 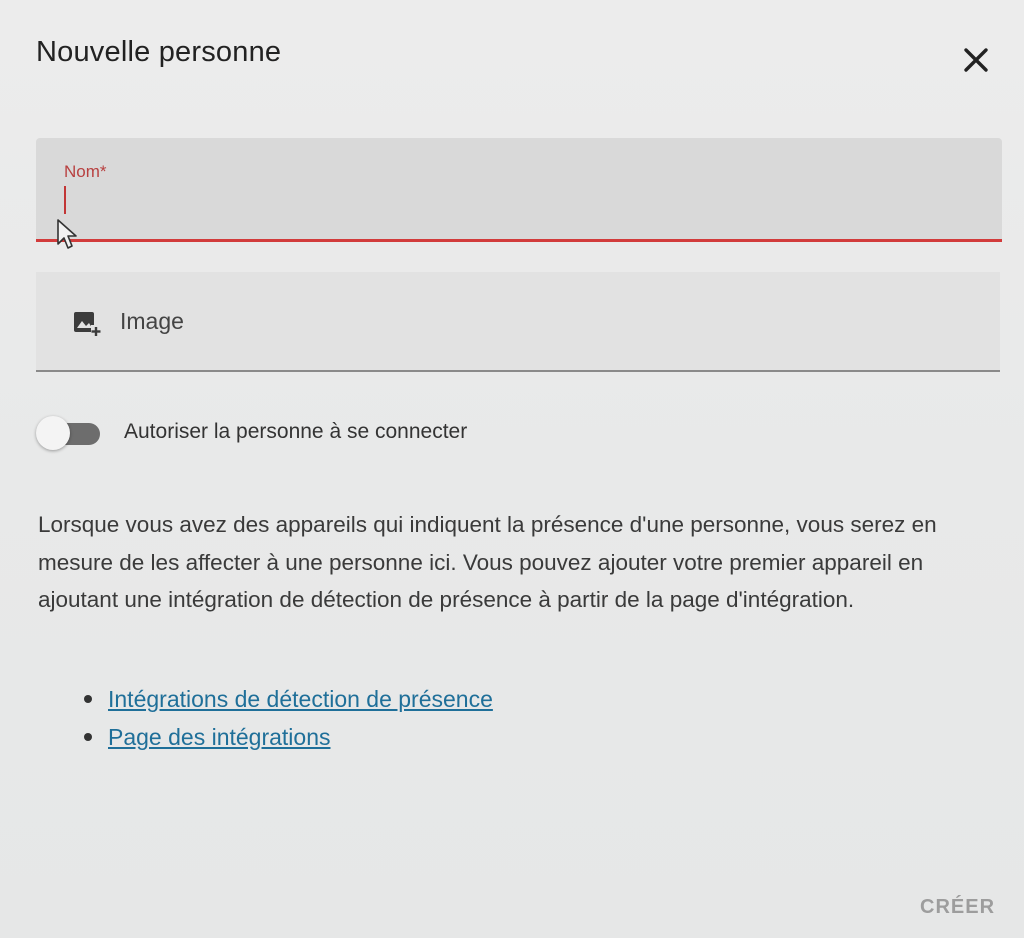 What do you see at coordinates (519, 190) in the screenshot?
I see `name-field: Nom*` at bounding box center [519, 190].